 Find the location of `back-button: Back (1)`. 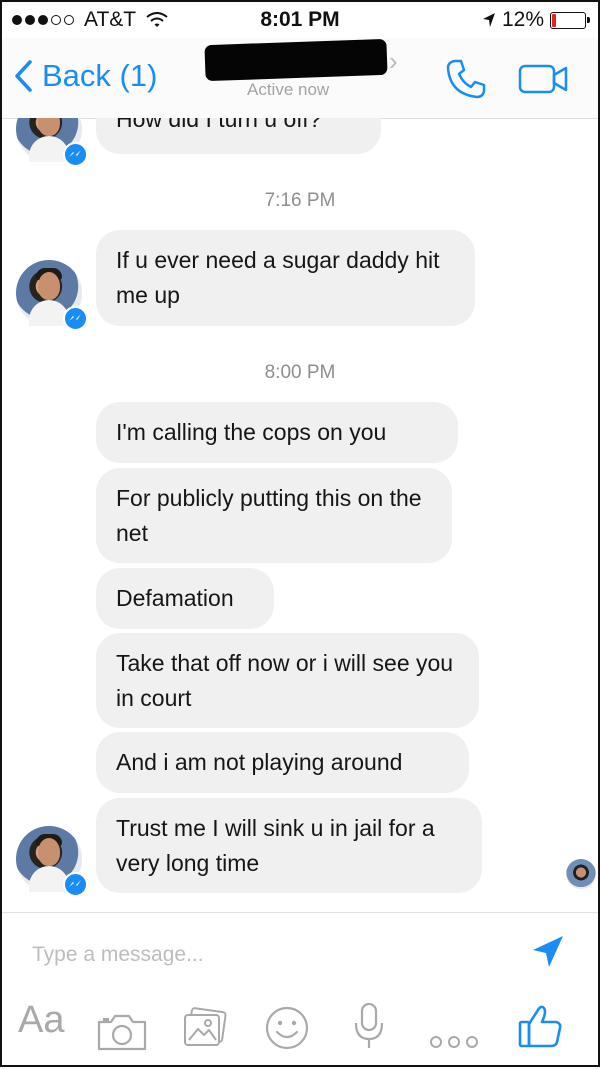

back-button: Back (1) is located at coordinates (85, 76).